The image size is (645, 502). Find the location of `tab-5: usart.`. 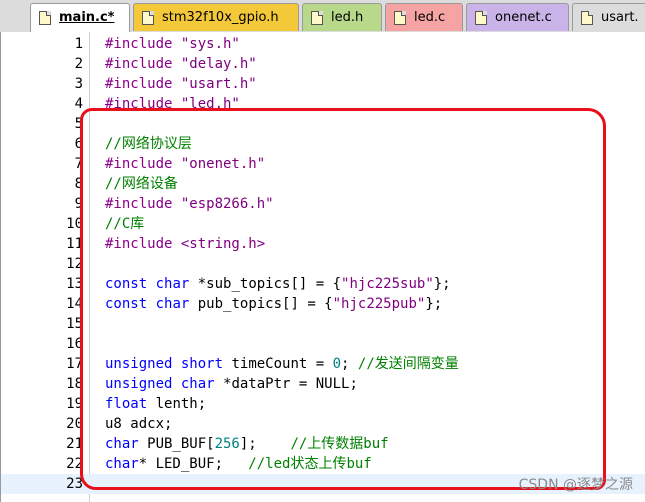

tab-5: usart. is located at coordinates (608, 17).